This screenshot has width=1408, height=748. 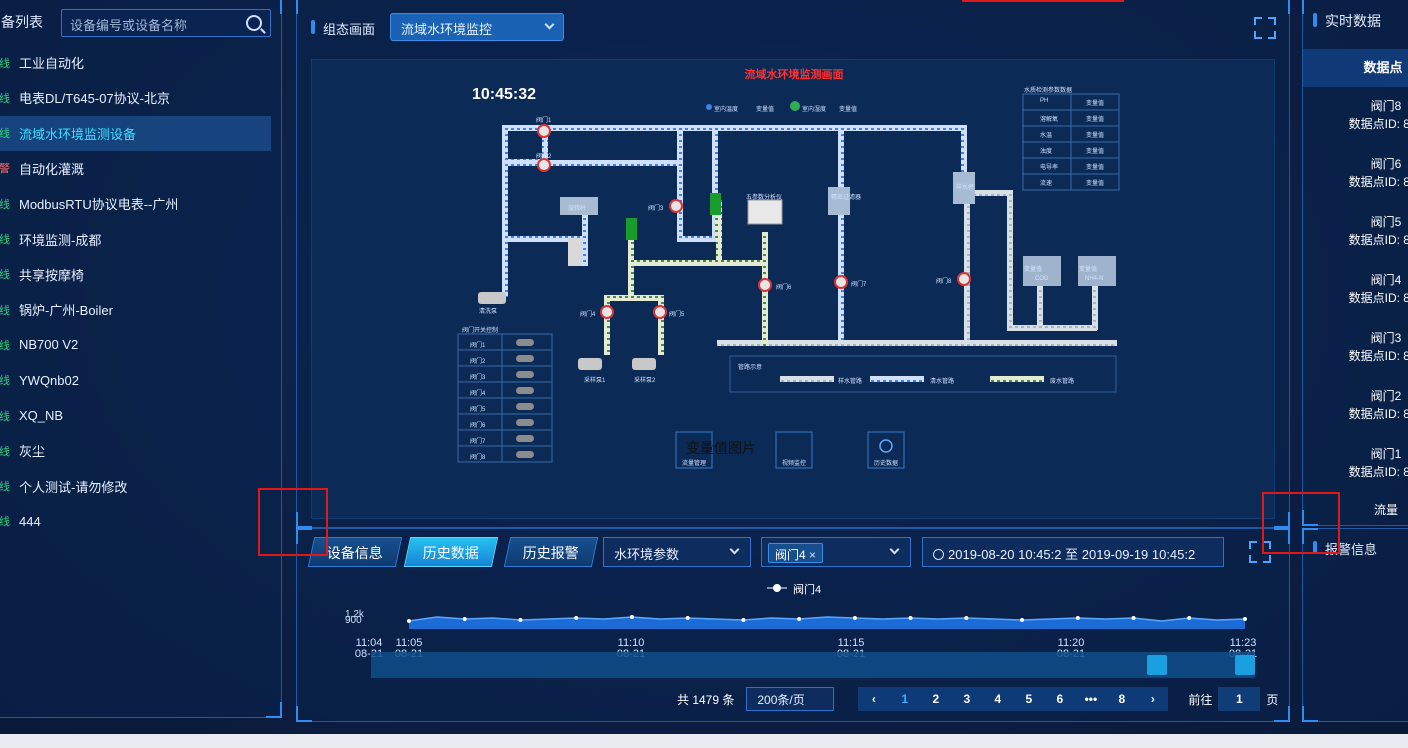 I want to click on water-param-name: 流速, so click(x=1046, y=184).